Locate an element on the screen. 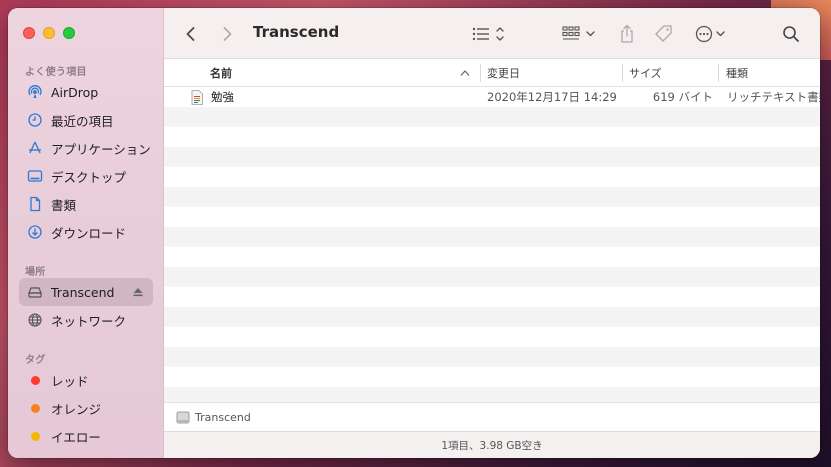 The height and width of the screenshot is (467, 831). sort-ascending-icon is located at coordinates (465, 73).